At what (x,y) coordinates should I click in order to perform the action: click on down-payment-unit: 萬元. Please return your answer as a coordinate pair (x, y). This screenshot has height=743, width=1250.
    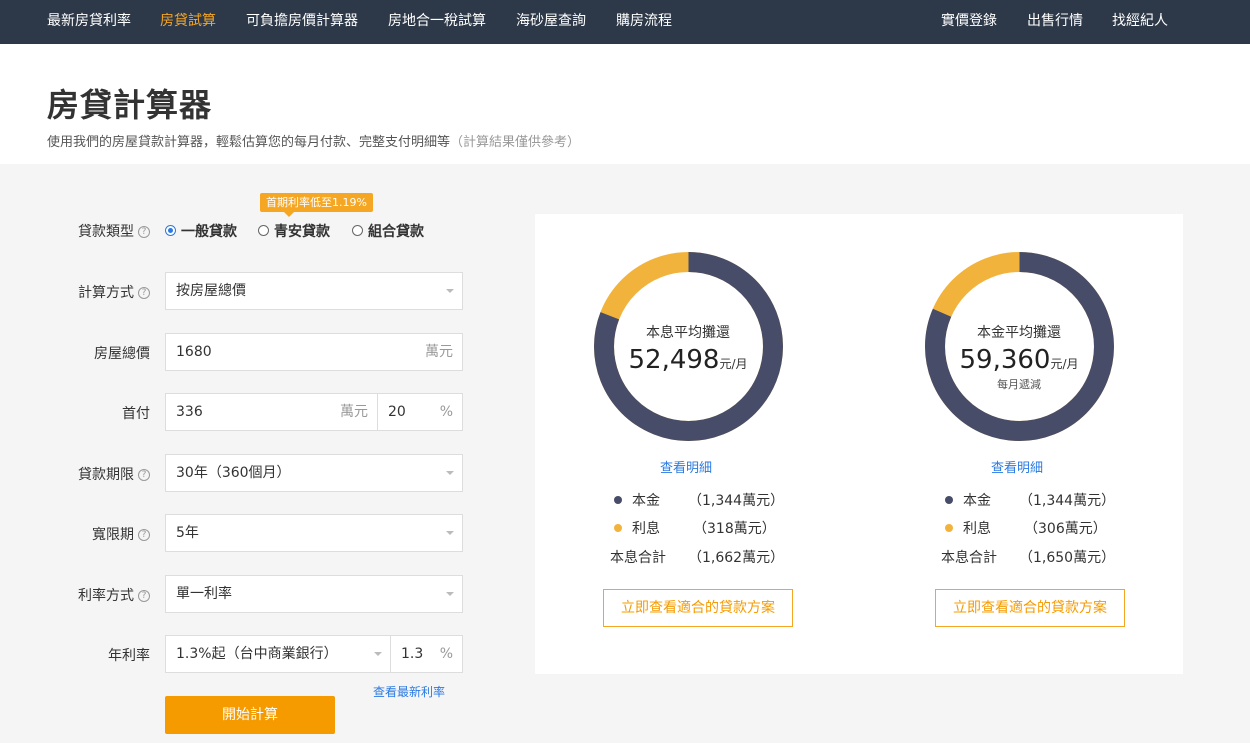
    Looking at the image, I should click on (354, 412).